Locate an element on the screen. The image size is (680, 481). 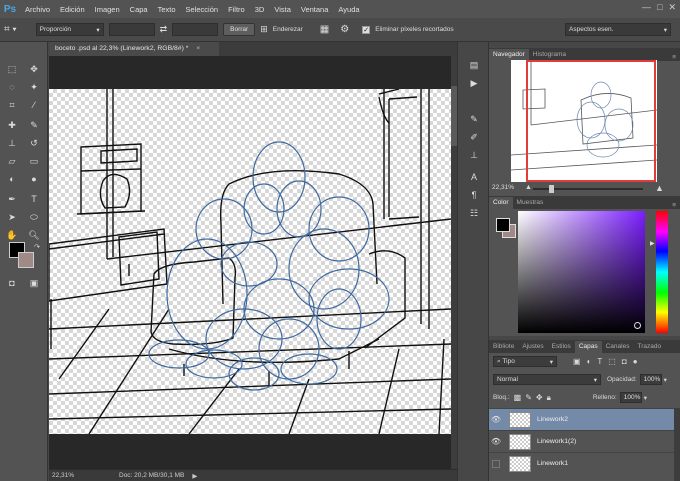
straighten-icon: ⊞ is located at coordinates (264, 29).